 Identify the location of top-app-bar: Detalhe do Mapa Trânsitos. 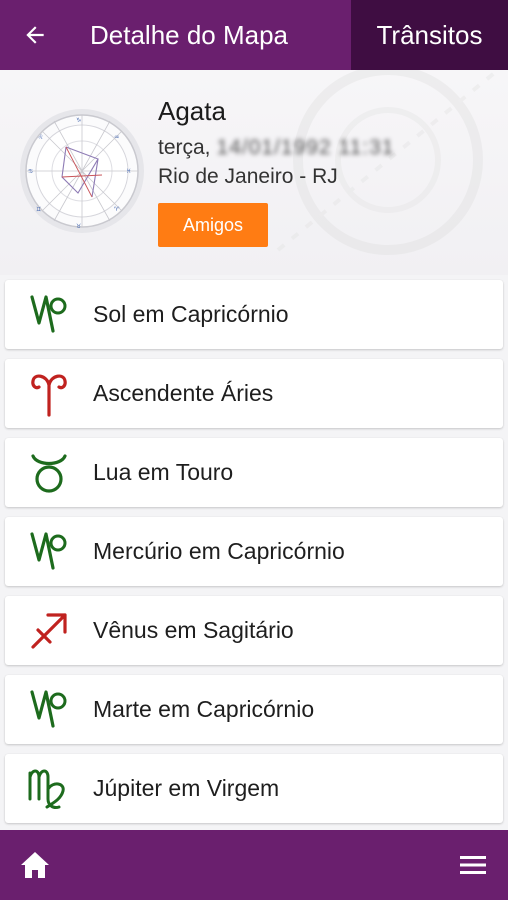
(254, 35).